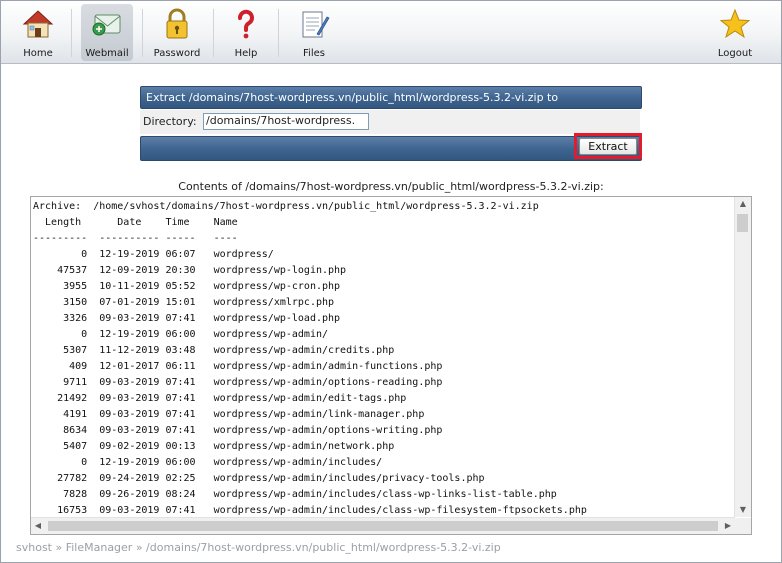 This screenshot has height=563, width=782. What do you see at coordinates (170, 121) in the screenshot?
I see `directory-label: Directory:` at bounding box center [170, 121].